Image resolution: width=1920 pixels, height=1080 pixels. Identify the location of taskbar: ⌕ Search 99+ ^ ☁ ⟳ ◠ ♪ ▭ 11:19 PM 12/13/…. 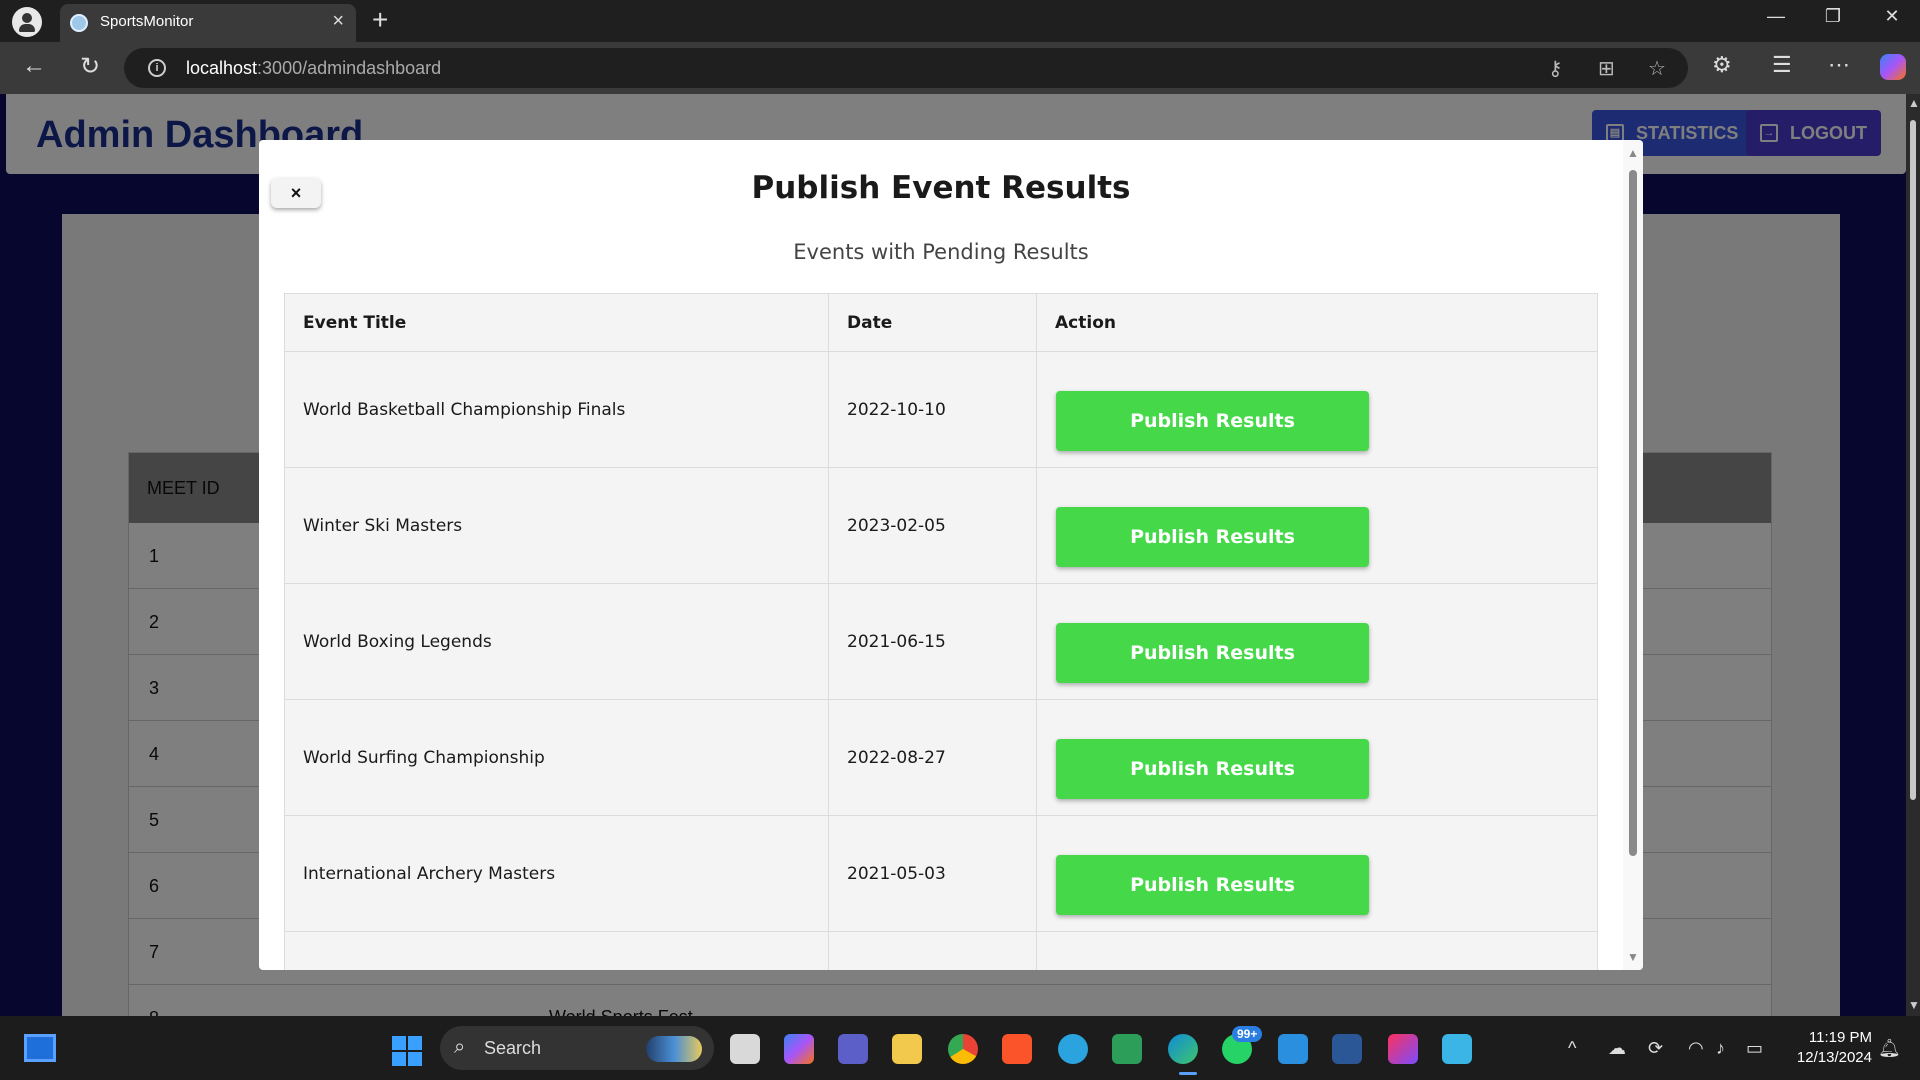
(960, 1048).